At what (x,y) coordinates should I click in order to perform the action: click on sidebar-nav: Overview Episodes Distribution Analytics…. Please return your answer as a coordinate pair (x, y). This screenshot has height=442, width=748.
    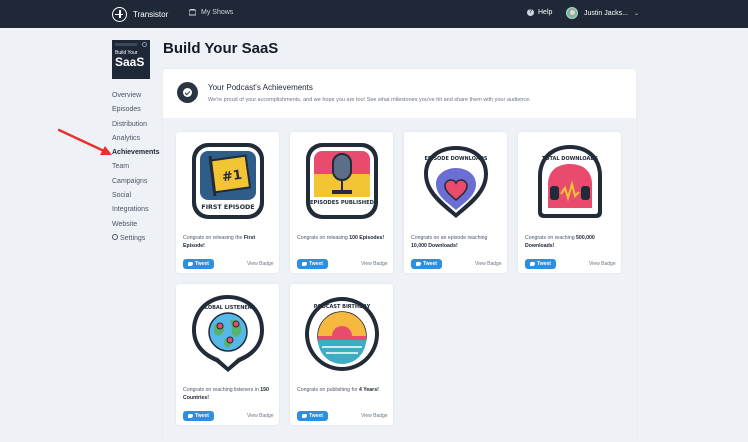
    Looking at the image, I should click on (135, 167).